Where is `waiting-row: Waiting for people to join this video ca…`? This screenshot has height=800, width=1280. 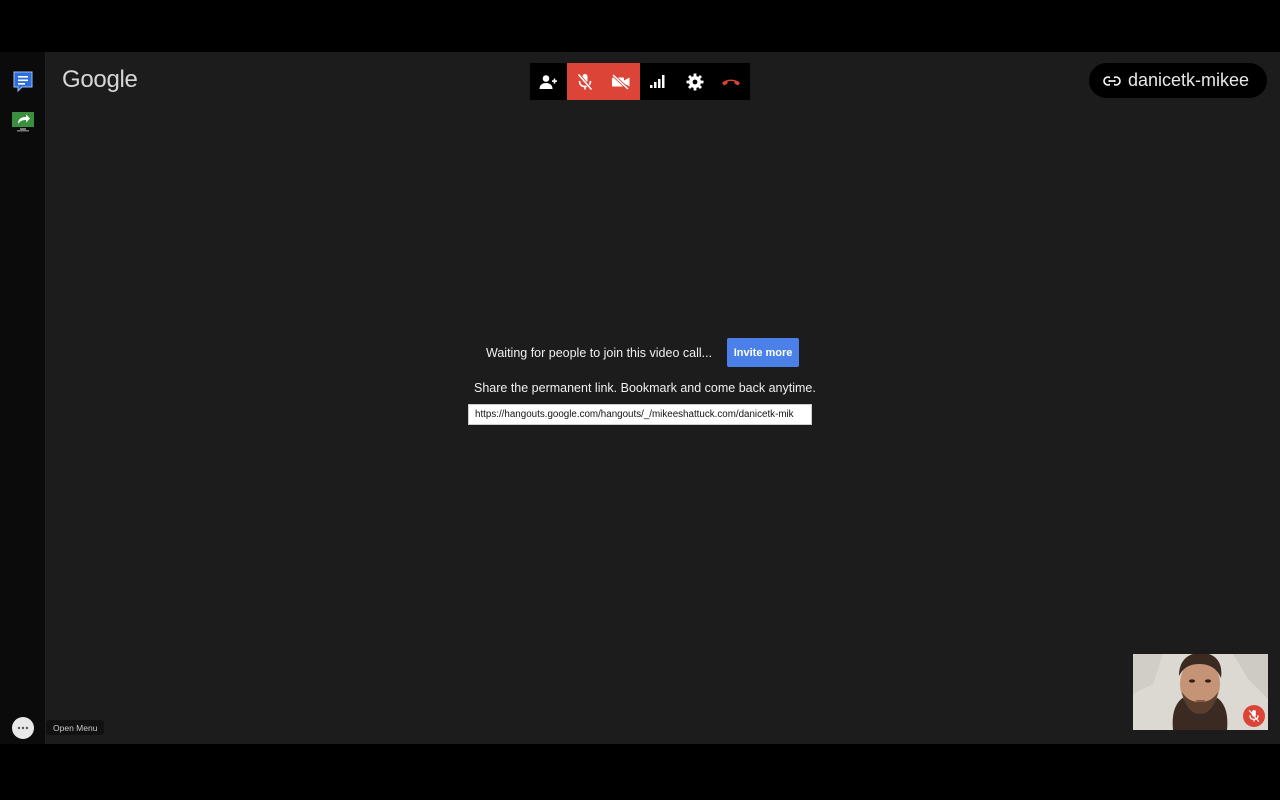 waiting-row: Waiting for people to join this video ca… is located at coordinates (643, 352).